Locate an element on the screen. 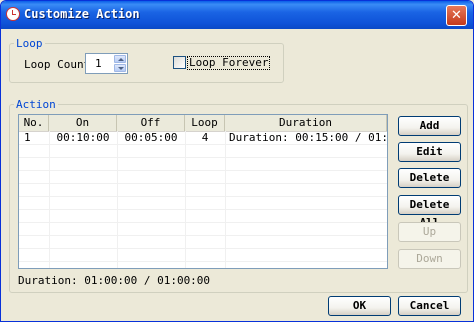 Image resolution: width=474 pixels, height=322 pixels. total-duration: Duration: 01:00:00 / 01:00:00 is located at coordinates (114, 280).